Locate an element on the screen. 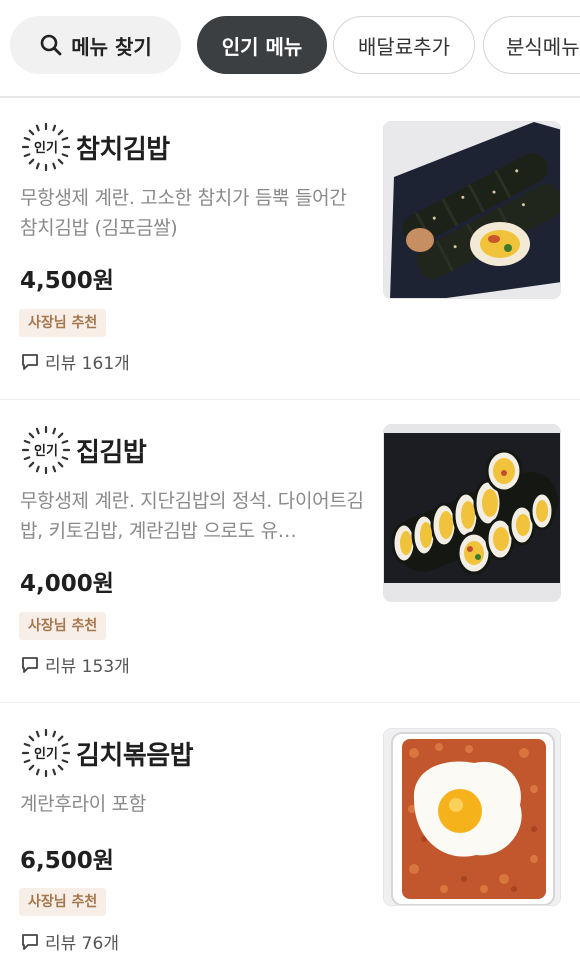 This screenshot has width=580, height=961. tuna-kimbap-image is located at coordinates (472, 210).